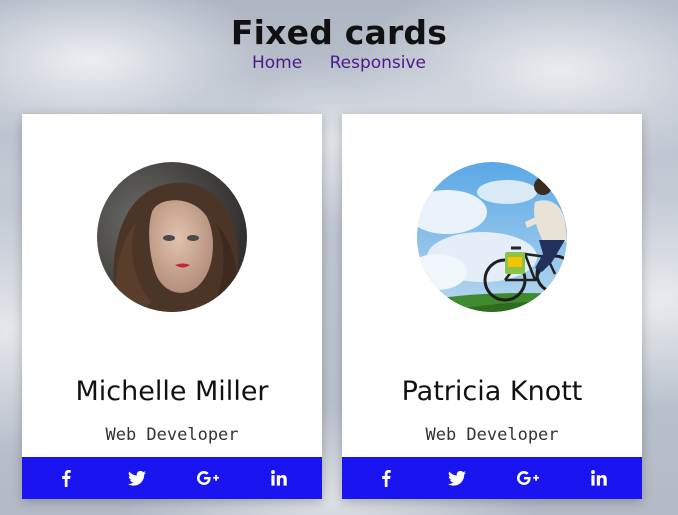 This screenshot has width=678, height=515. I want to click on bicycle-rider-photo, so click(492, 237).